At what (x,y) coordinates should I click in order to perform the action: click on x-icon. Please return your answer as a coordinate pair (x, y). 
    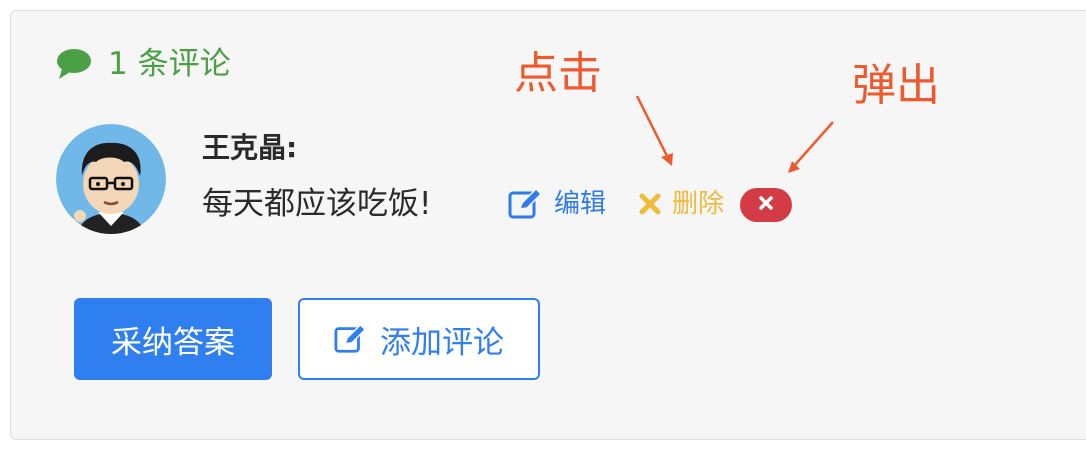
    Looking at the image, I should click on (650, 204).